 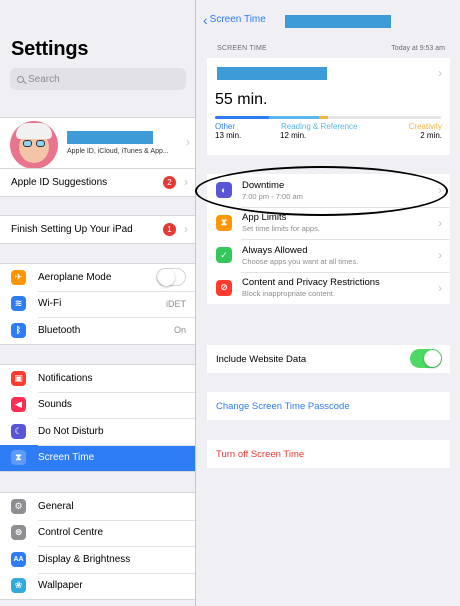 I want to click on option-title: Always Allowed, so click(x=275, y=250).